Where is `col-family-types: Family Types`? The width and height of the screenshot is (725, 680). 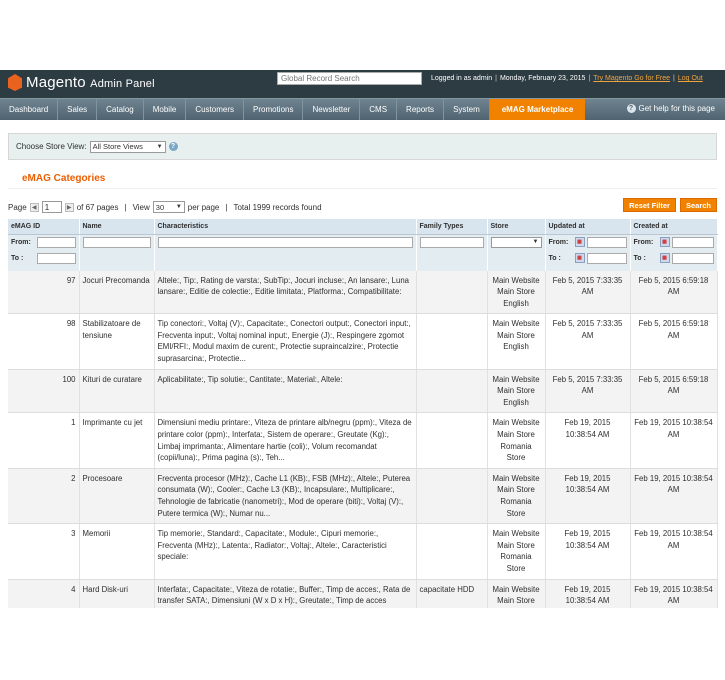
col-family-types: Family Types is located at coordinates (452, 227).